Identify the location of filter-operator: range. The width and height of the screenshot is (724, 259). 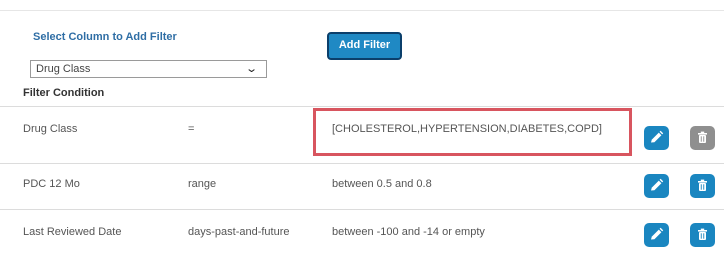
(202, 184).